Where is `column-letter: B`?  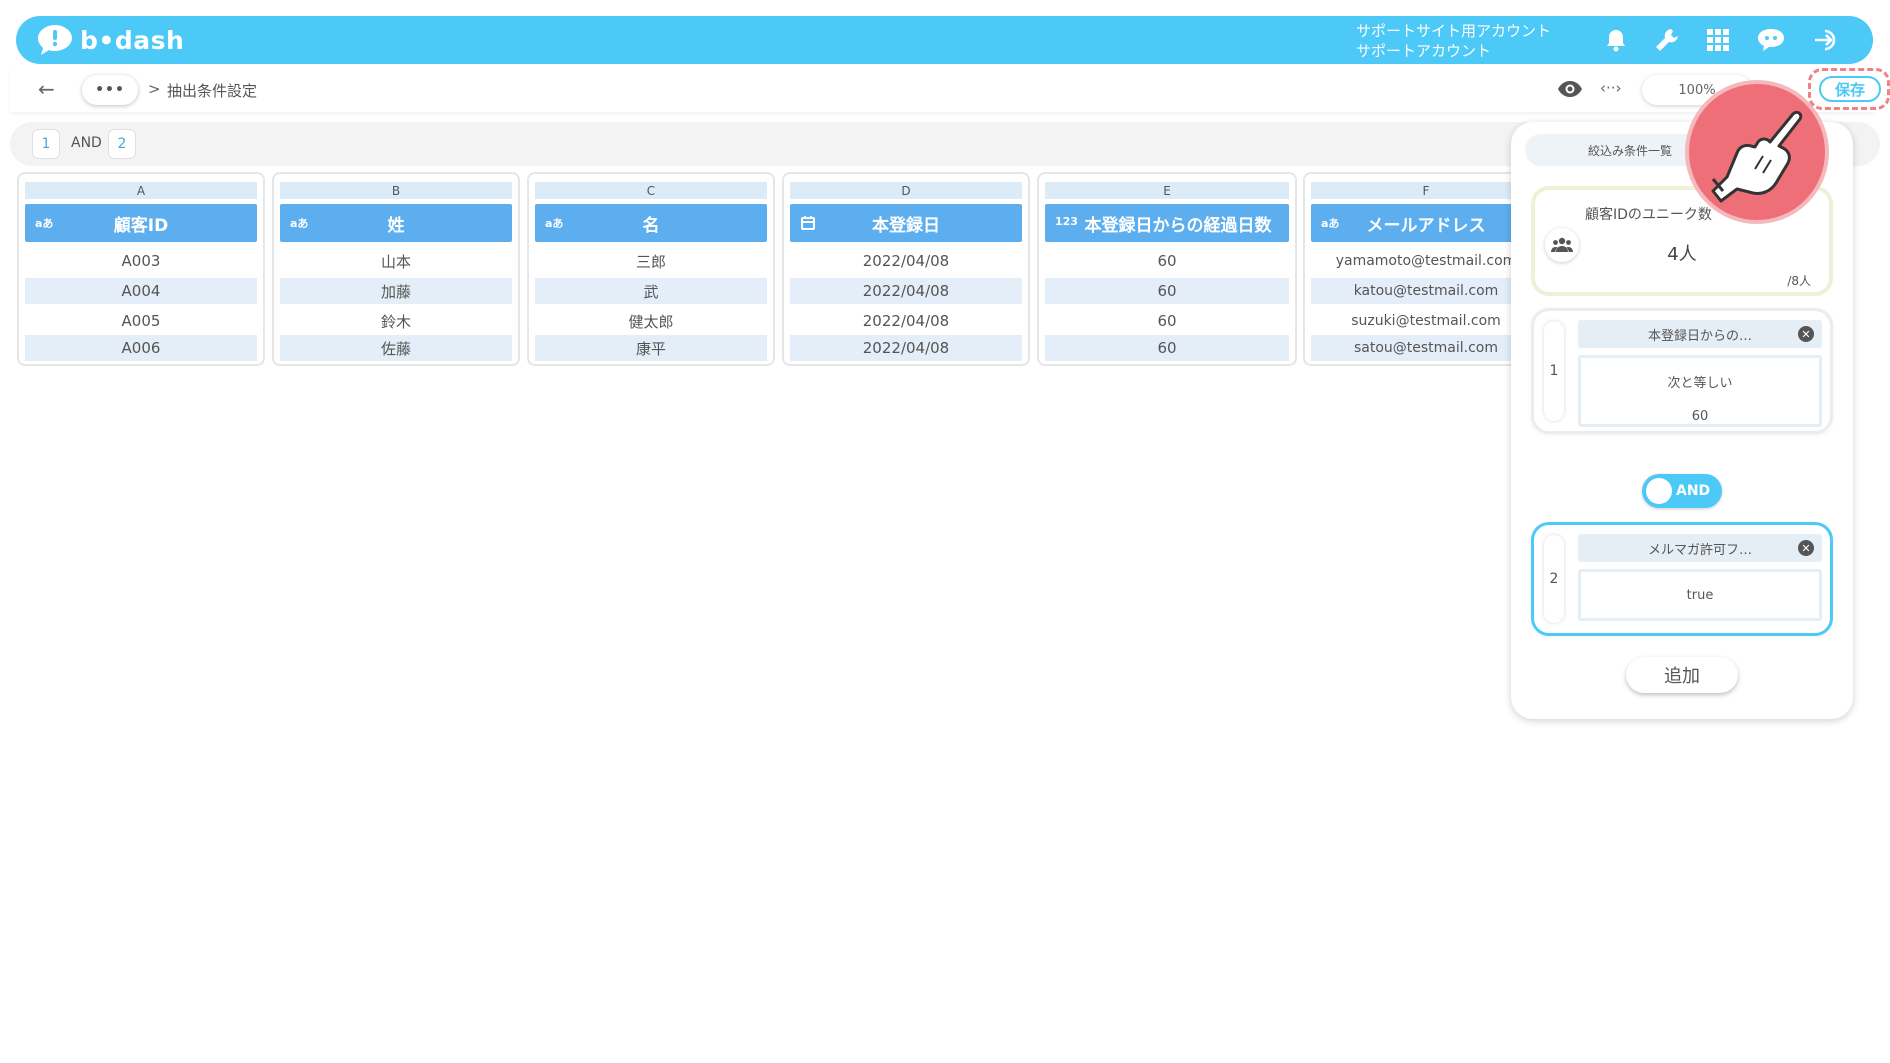
column-letter: B is located at coordinates (396, 190).